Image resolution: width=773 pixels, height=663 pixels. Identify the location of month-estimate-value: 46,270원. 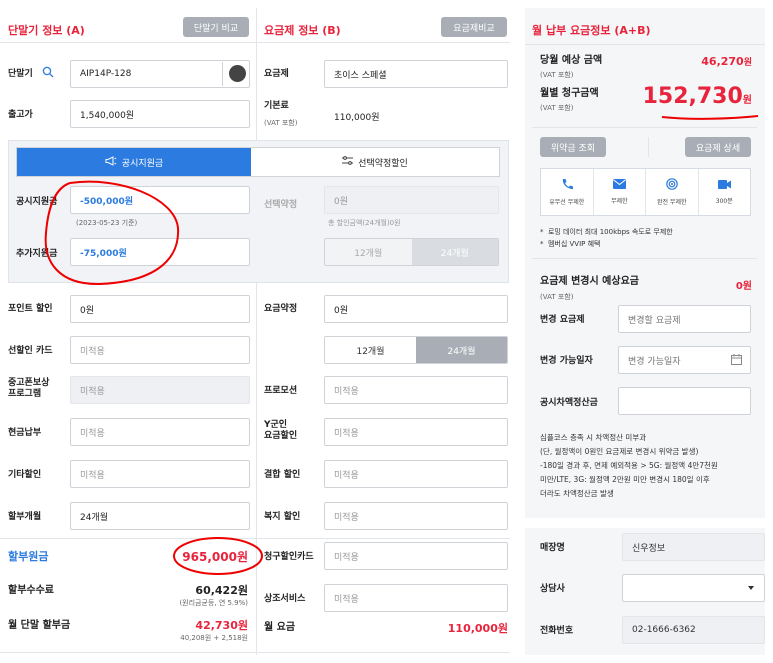
(726, 61).